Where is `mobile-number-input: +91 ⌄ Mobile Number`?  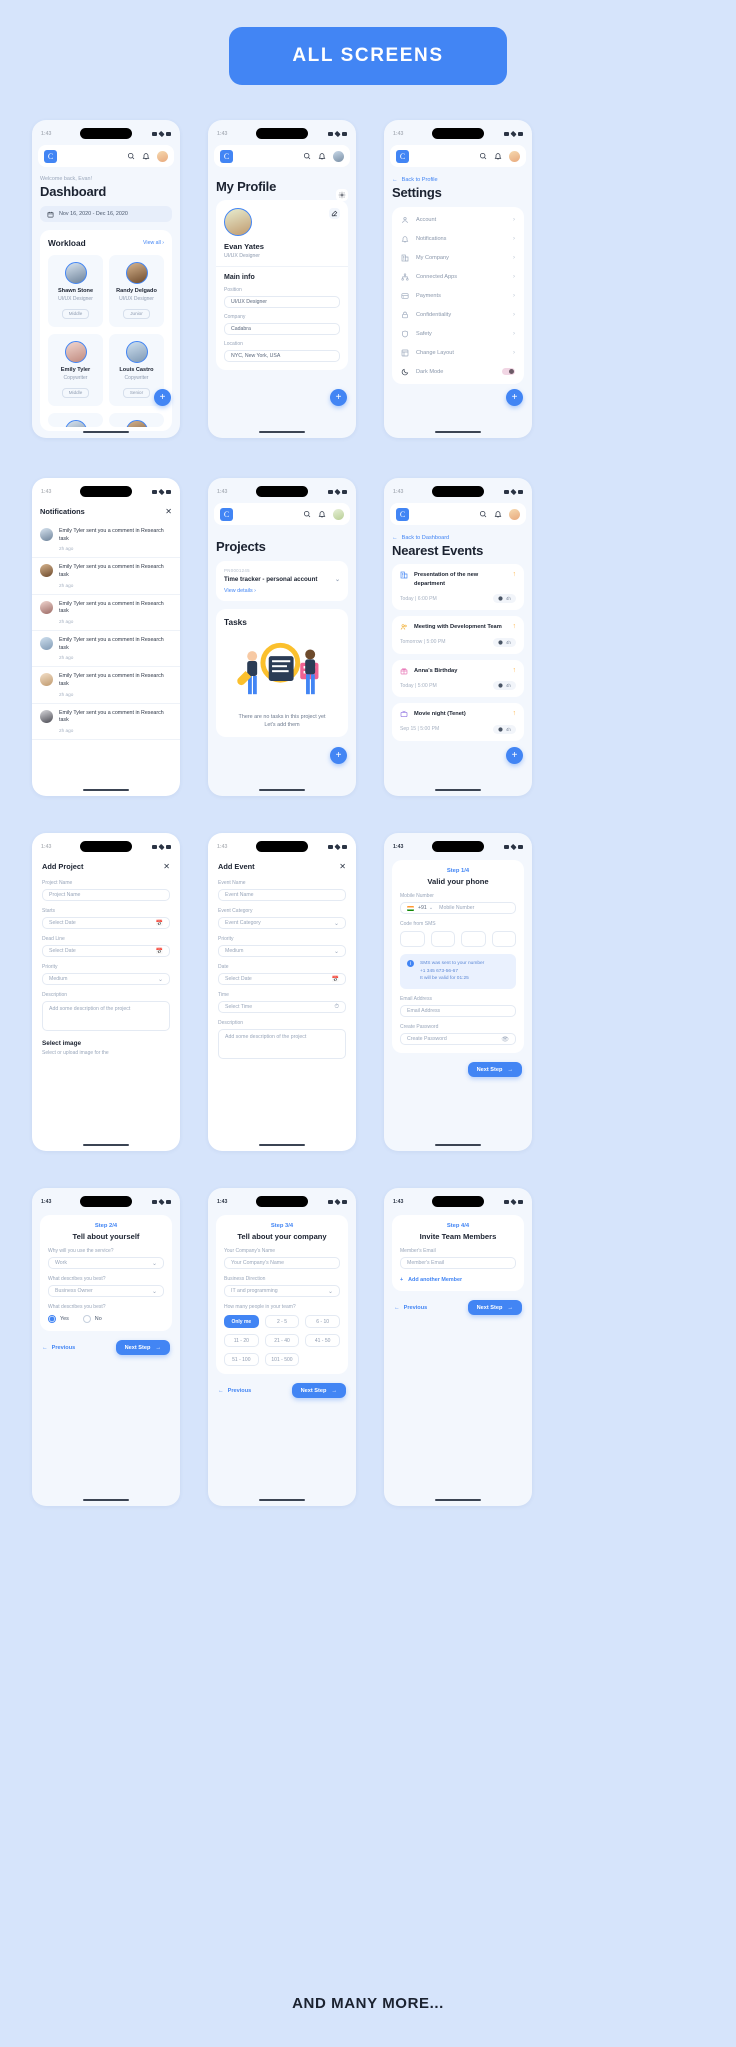 mobile-number-input: +91 ⌄ Mobile Number is located at coordinates (458, 908).